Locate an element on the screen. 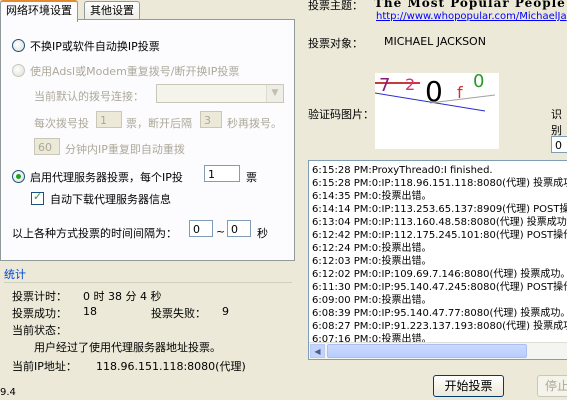 This screenshot has width=567, height=400. log-line: 6:15:28 PM:ProxyThread0:I finished. is located at coordinates (402, 170).